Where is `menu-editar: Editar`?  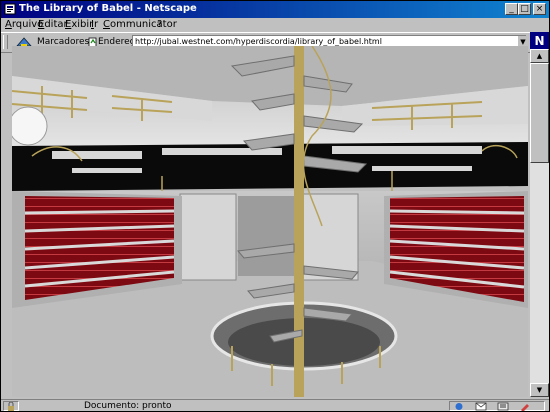
menu-editar: Editar is located at coordinates (53, 24).